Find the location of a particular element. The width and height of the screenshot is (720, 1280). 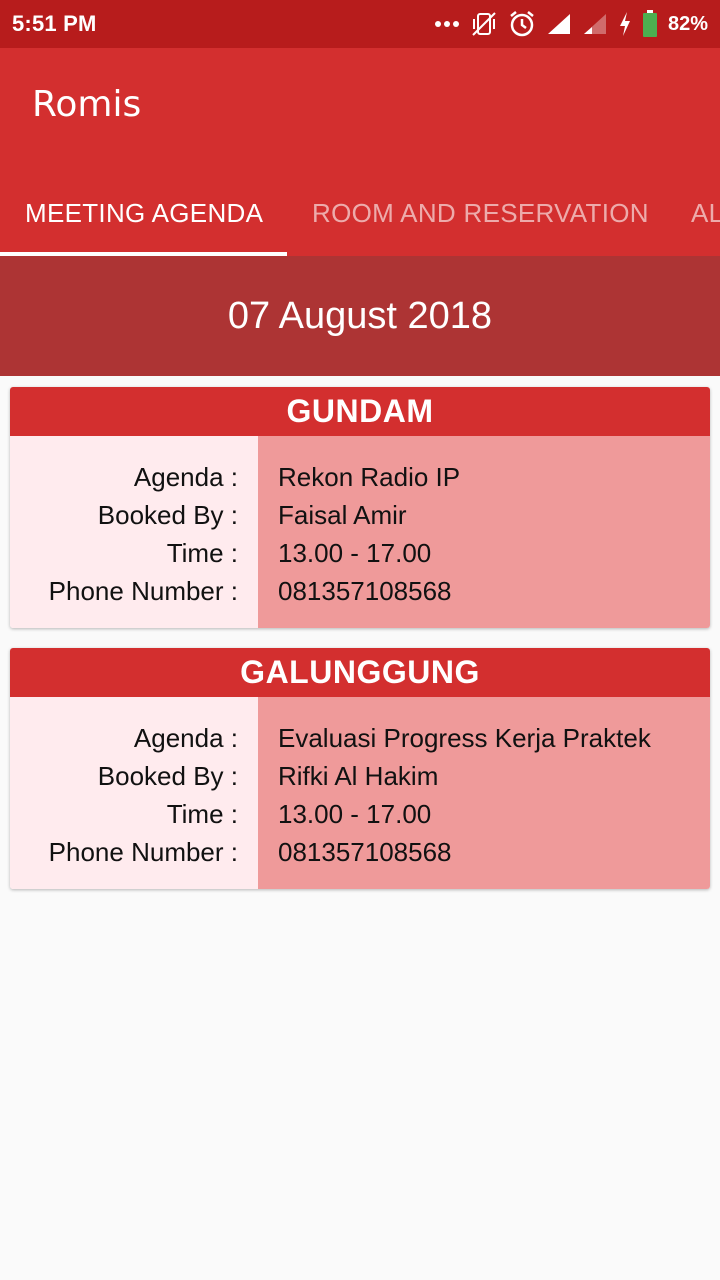

room-name: GUNDAM is located at coordinates (360, 411).